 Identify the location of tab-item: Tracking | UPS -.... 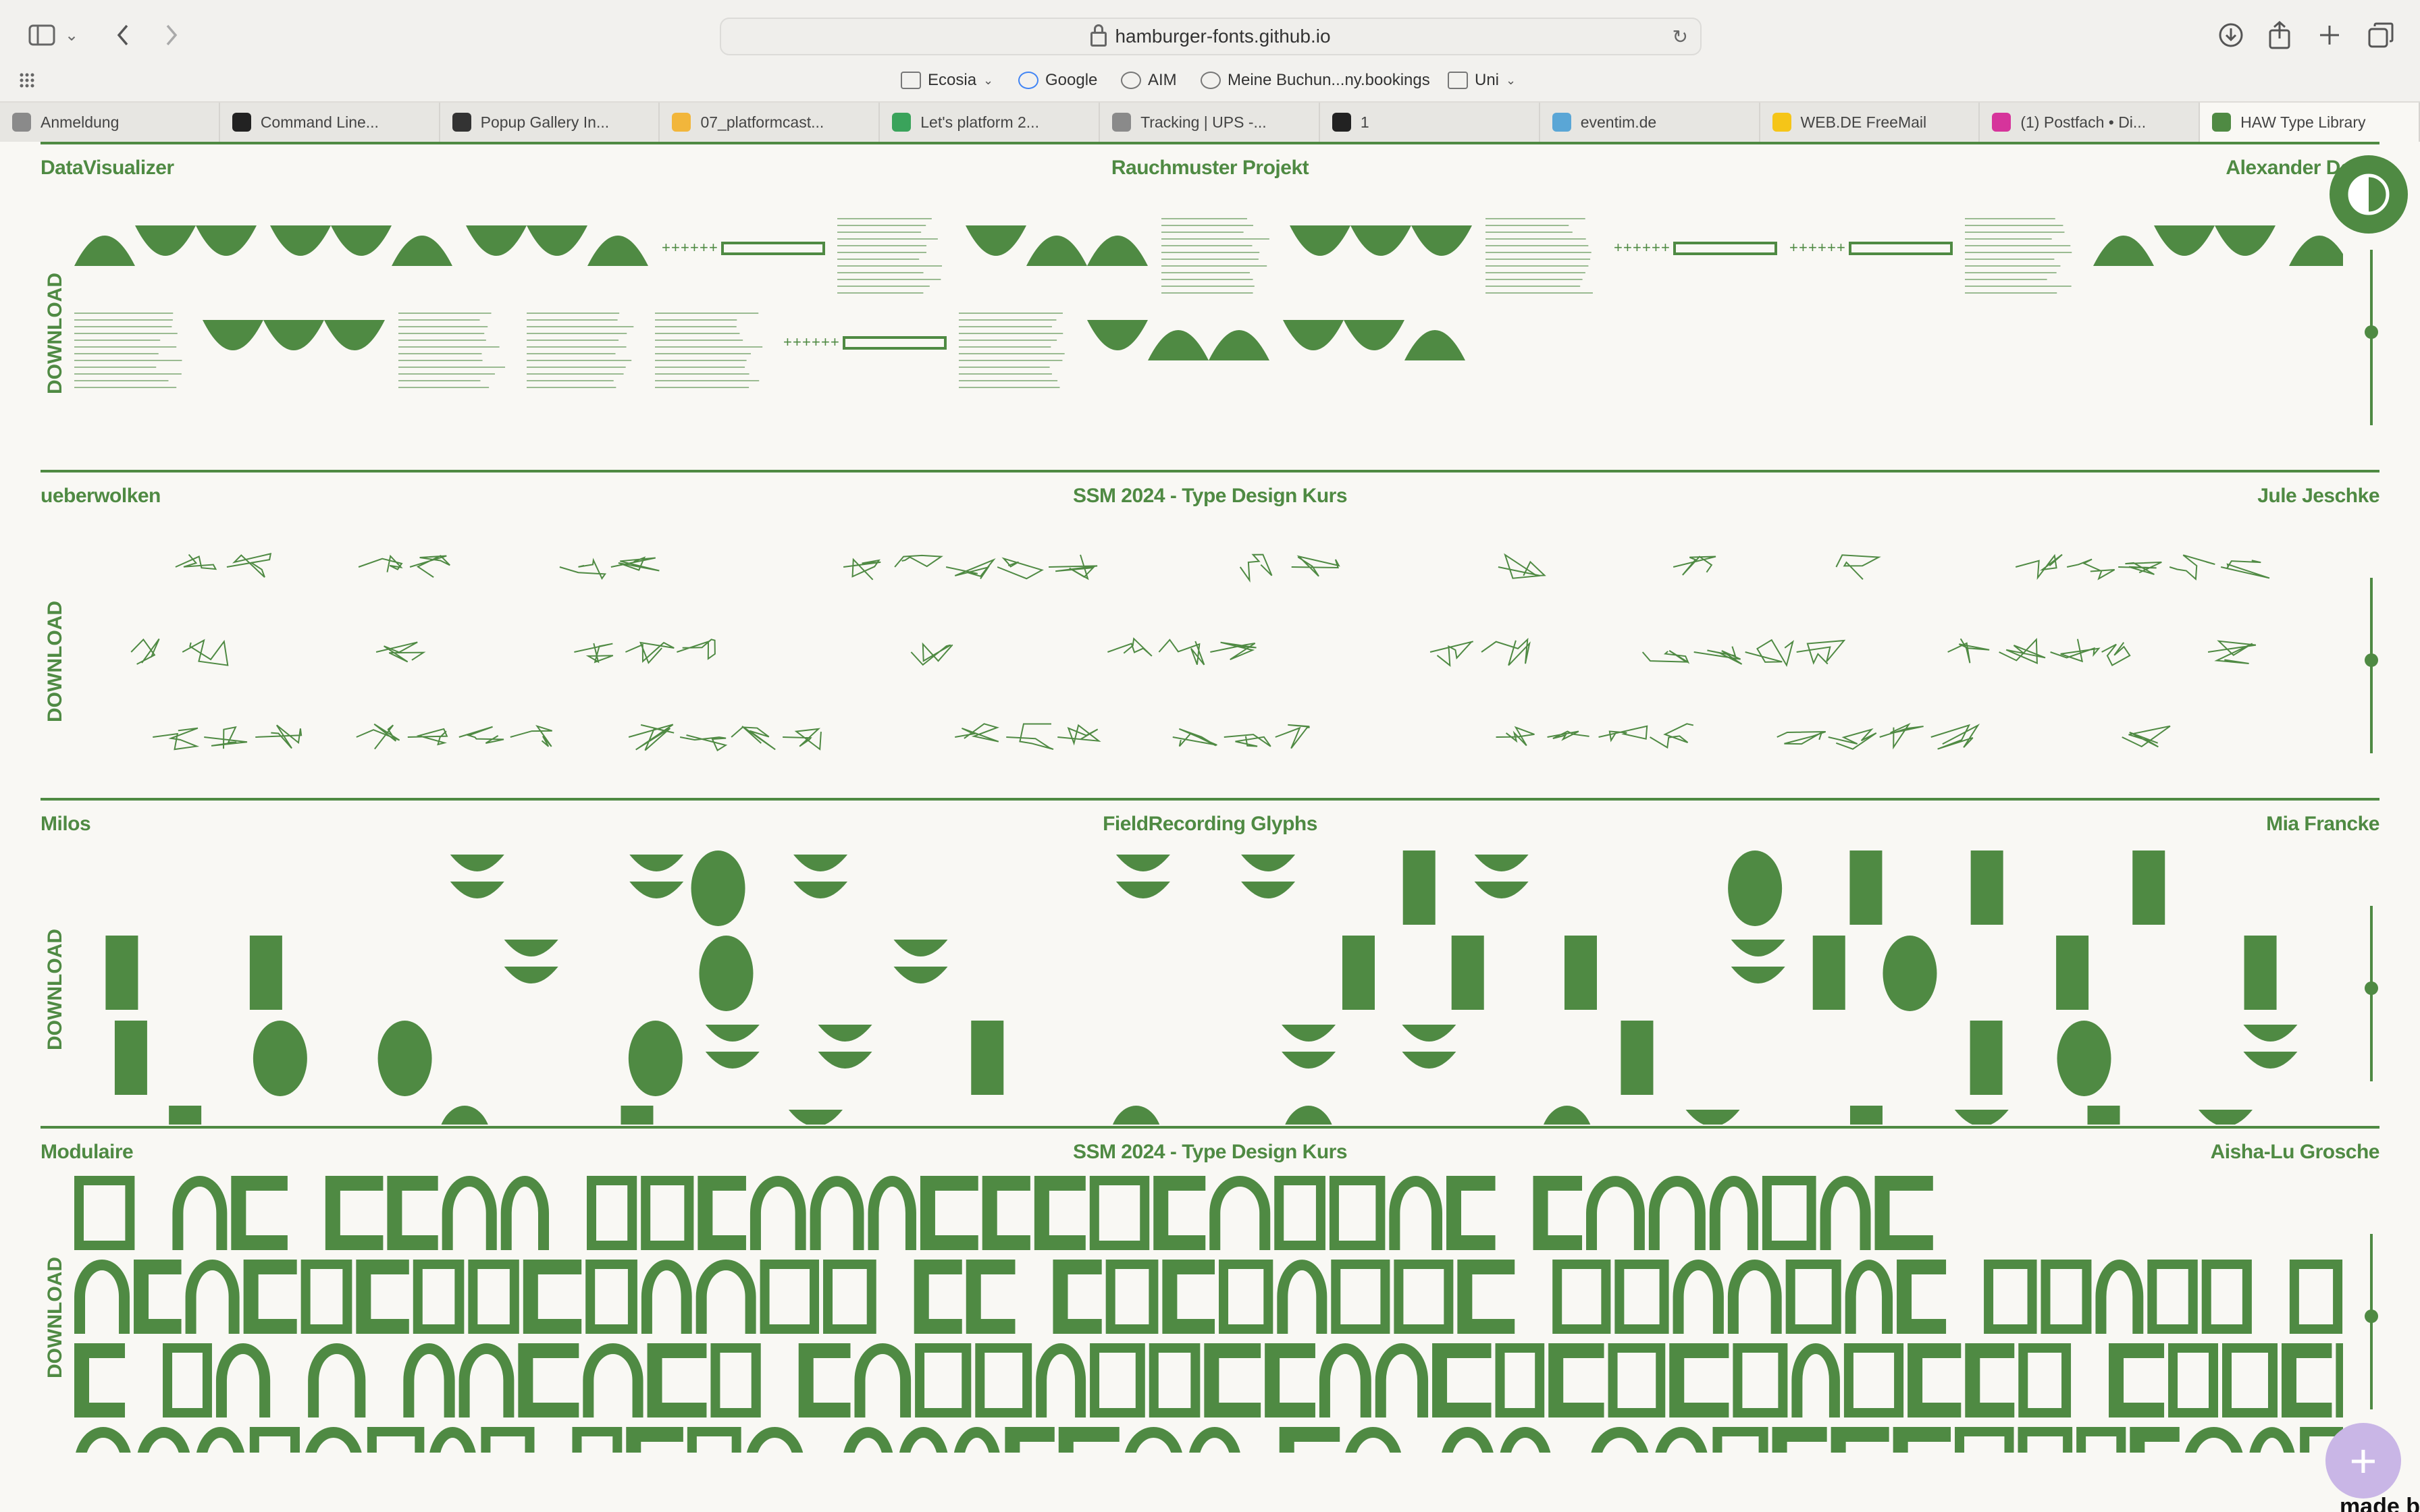
(1210, 122).